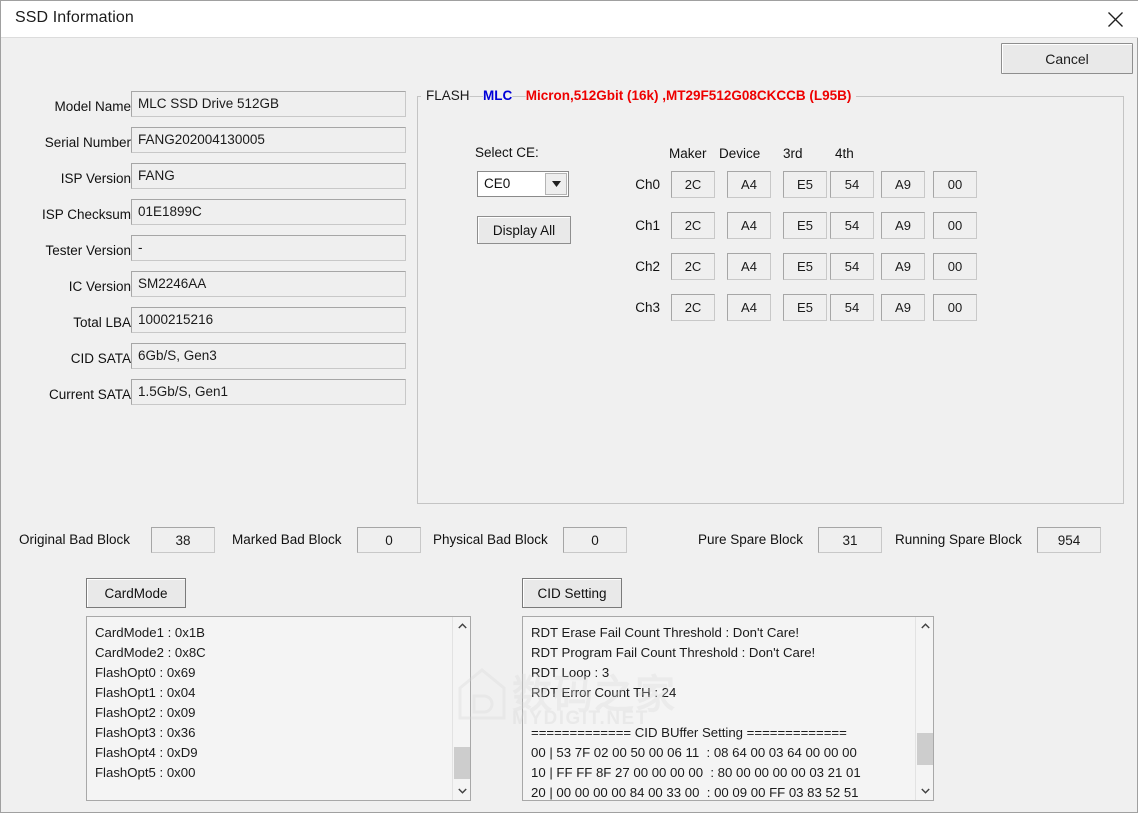 Image resolution: width=1138 pixels, height=813 pixels. What do you see at coordinates (723, 713) in the screenshot?
I see `cid-setting-list-item` at bounding box center [723, 713].